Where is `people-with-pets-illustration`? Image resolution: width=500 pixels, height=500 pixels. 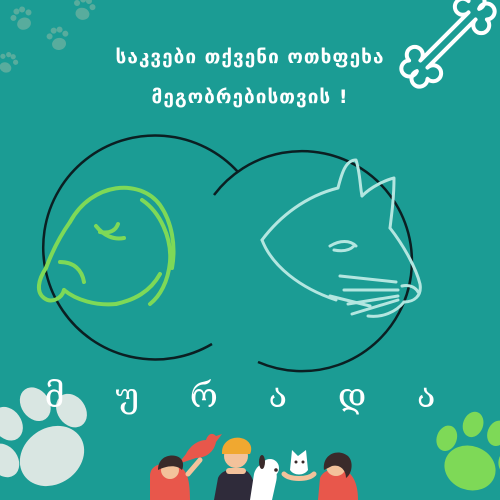 people-with-pets-illustration is located at coordinates (254, 466).